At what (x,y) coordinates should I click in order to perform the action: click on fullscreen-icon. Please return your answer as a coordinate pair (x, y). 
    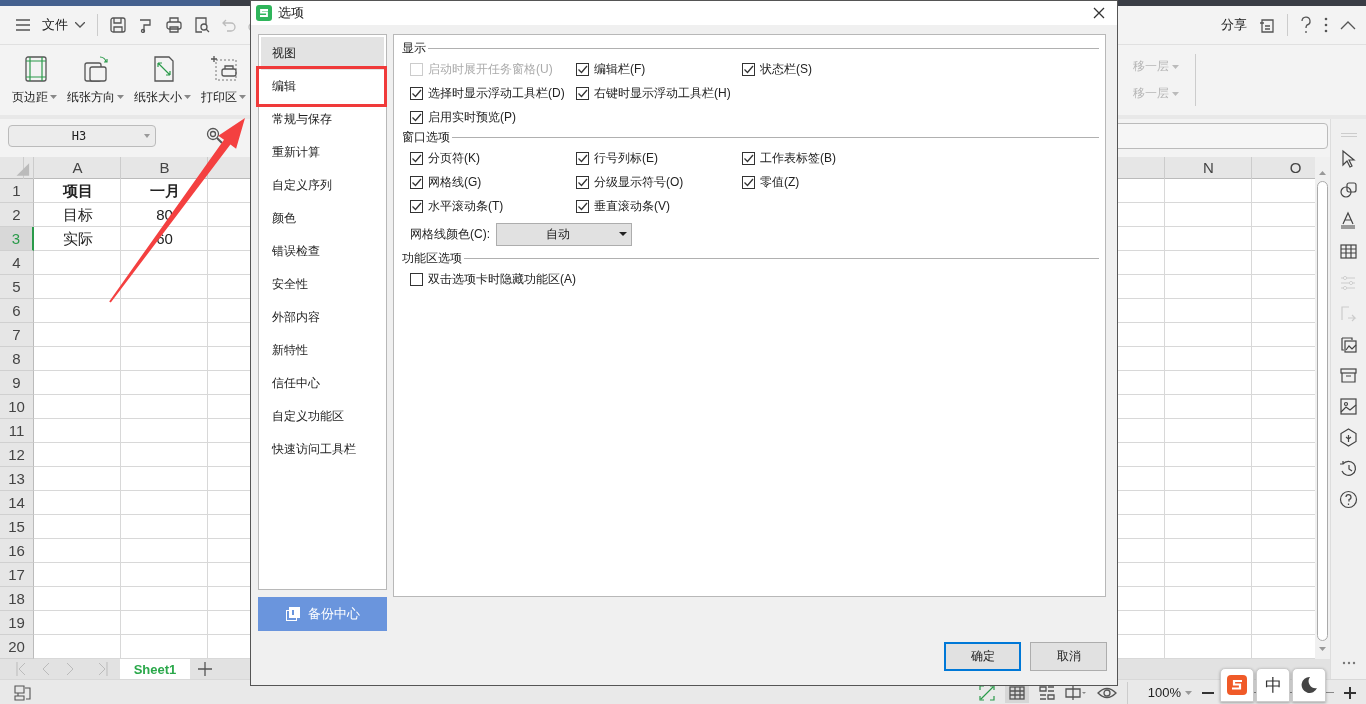
    Looking at the image, I should click on (986, 692).